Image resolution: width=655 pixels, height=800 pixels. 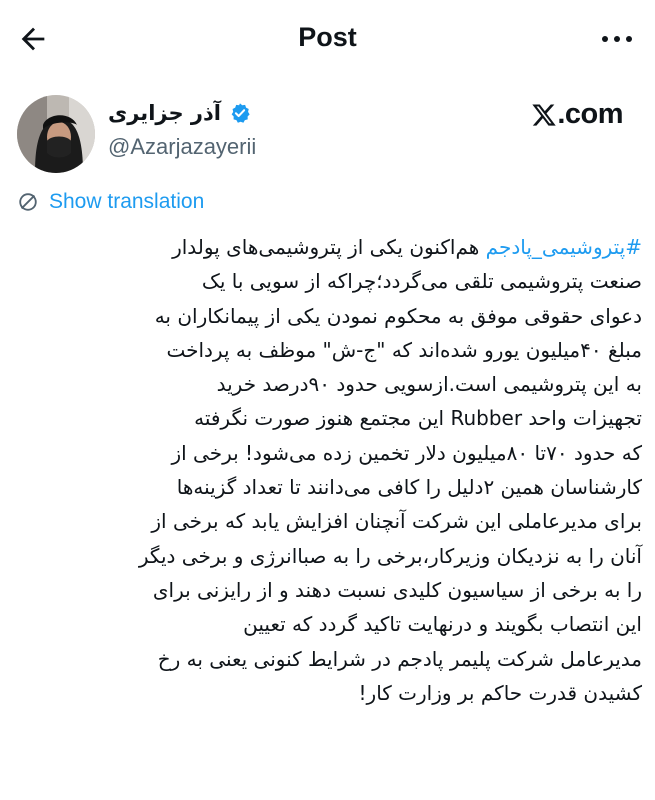 I want to click on avatar, so click(x=56, y=134).